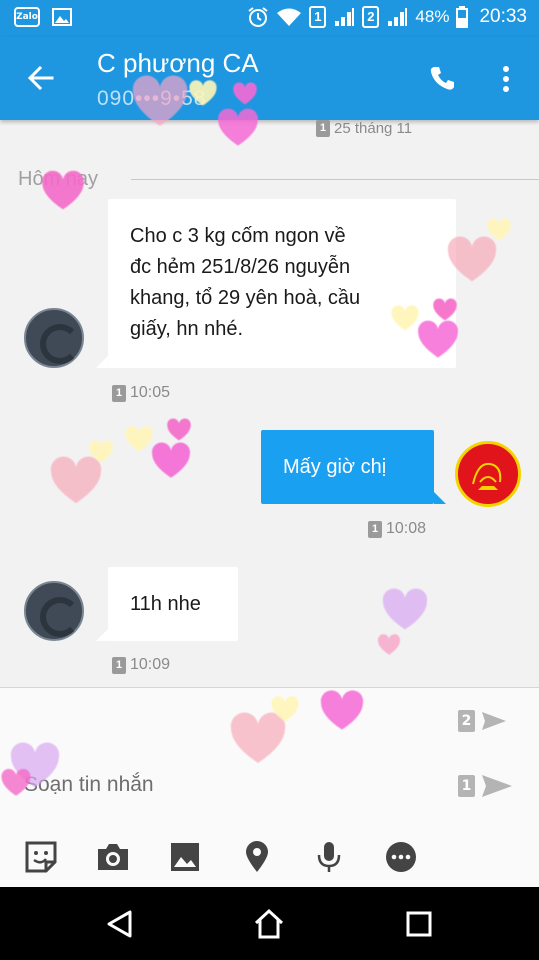 The width and height of the screenshot is (539, 960). I want to click on contact-phone: 090•••9•58, so click(152, 98).